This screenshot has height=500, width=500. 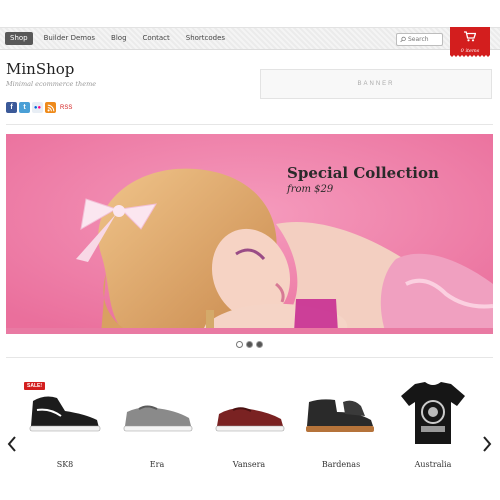 I want to click on carousel-next-button, so click(x=487, y=444).